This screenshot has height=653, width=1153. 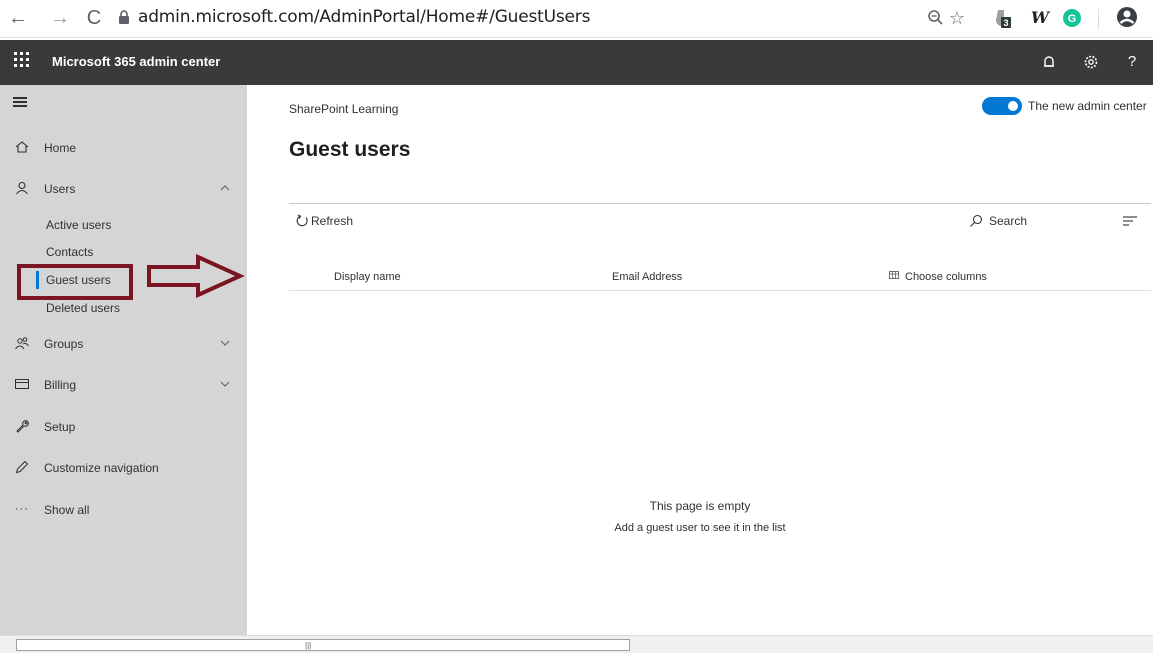 What do you see at coordinates (1132, 62) in the screenshot?
I see `help-icon: ?` at bounding box center [1132, 62].